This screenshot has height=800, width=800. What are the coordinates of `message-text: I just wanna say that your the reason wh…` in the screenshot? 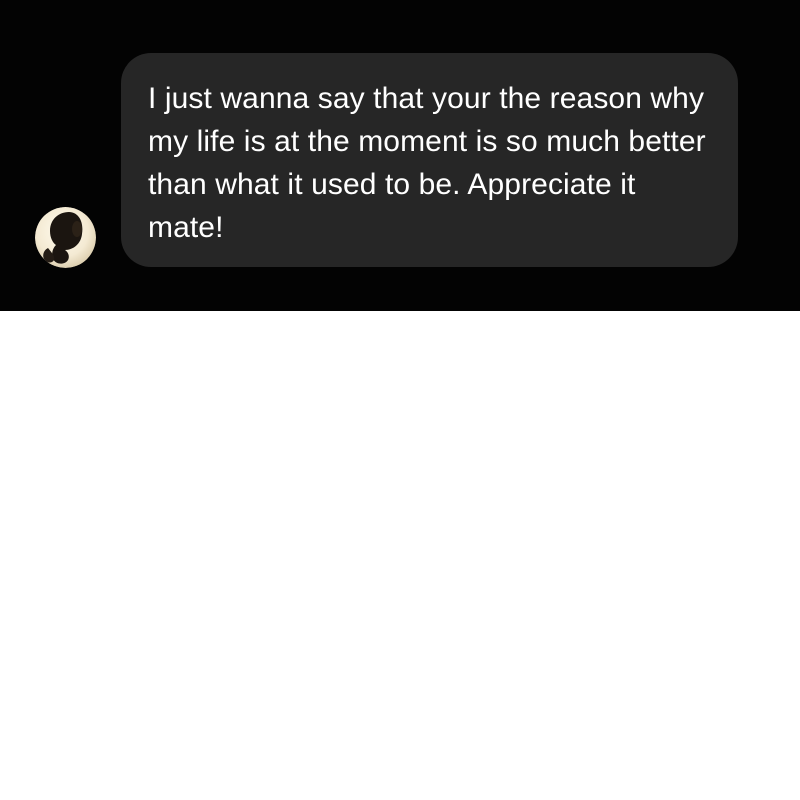 It's located at (427, 163).